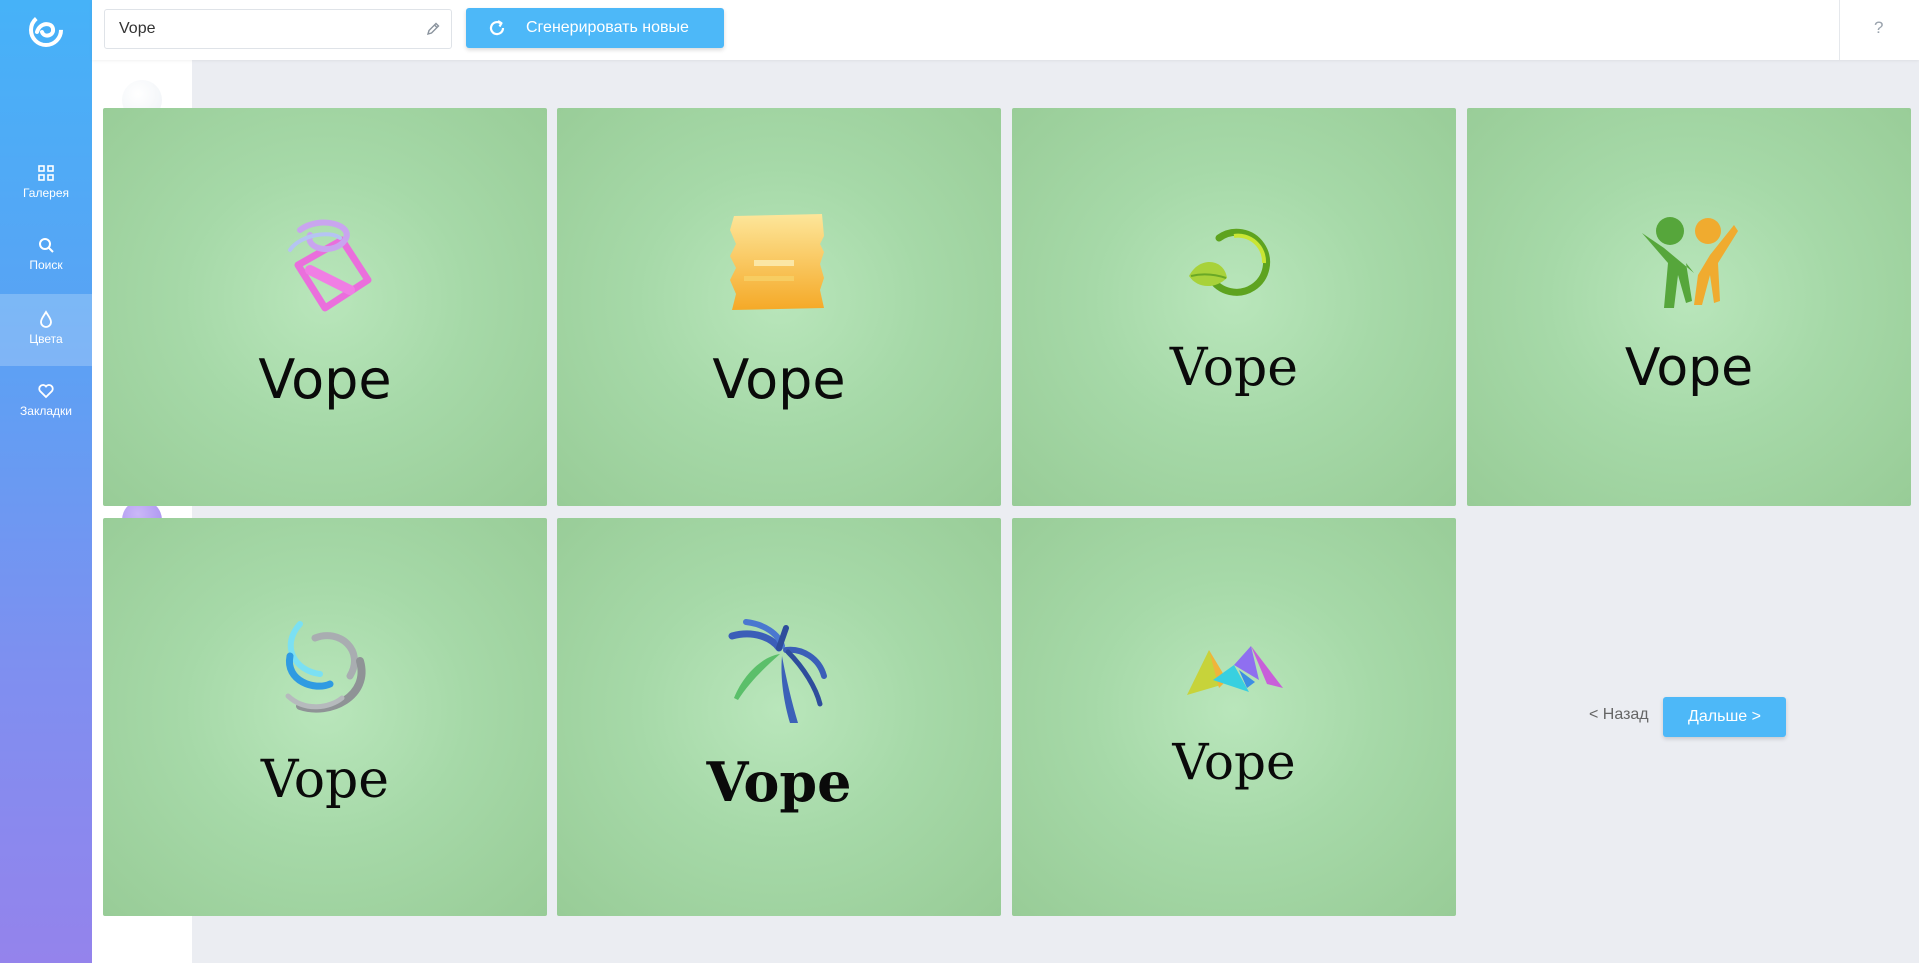  I want to click on nav-item-search: Поиск, so click(46, 256).